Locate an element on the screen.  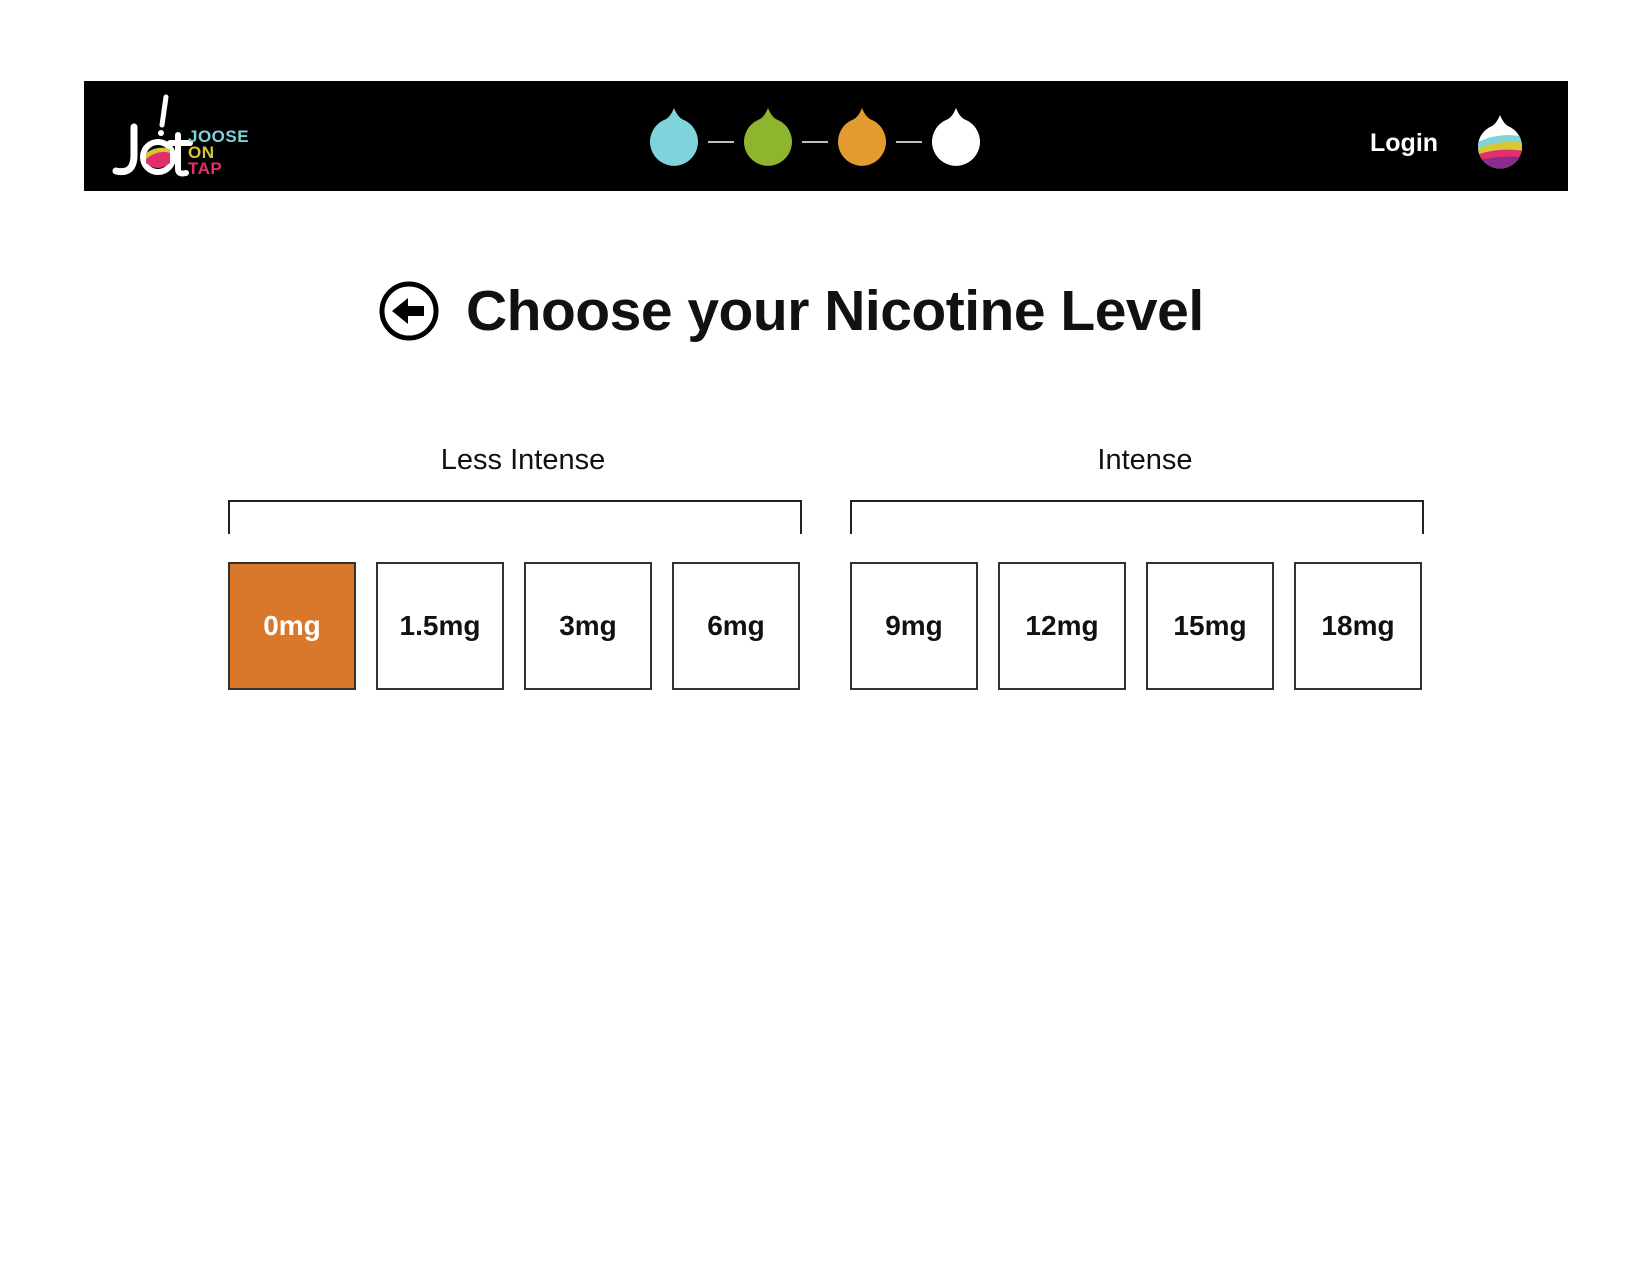
level-option-9mg: 9mg is located at coordinates (914, 626).